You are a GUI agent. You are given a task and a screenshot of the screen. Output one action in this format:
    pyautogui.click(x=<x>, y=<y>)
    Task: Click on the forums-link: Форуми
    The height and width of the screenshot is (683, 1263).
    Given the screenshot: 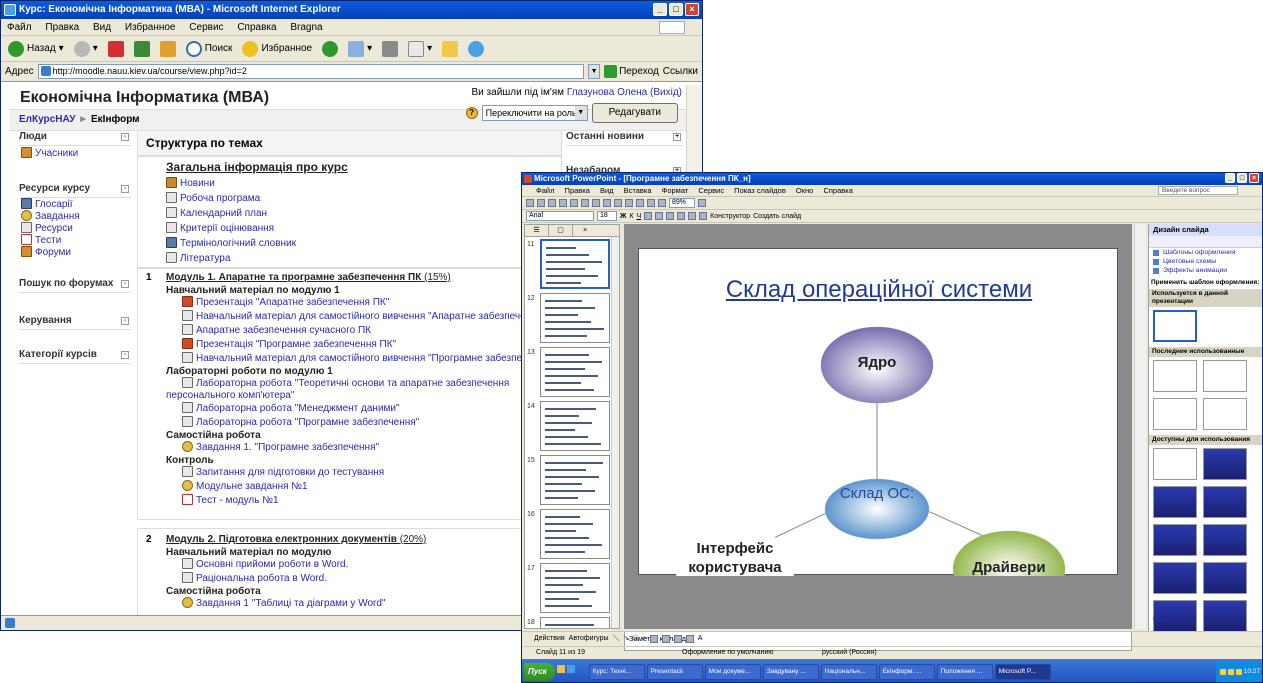 What is the action you would take?
    pyautogui.click(x=50, y=252)
    